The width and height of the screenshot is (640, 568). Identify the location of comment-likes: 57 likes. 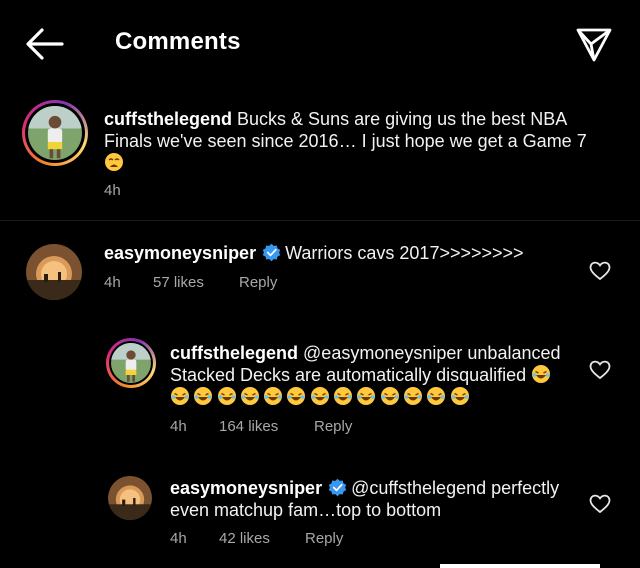
(196, 282).